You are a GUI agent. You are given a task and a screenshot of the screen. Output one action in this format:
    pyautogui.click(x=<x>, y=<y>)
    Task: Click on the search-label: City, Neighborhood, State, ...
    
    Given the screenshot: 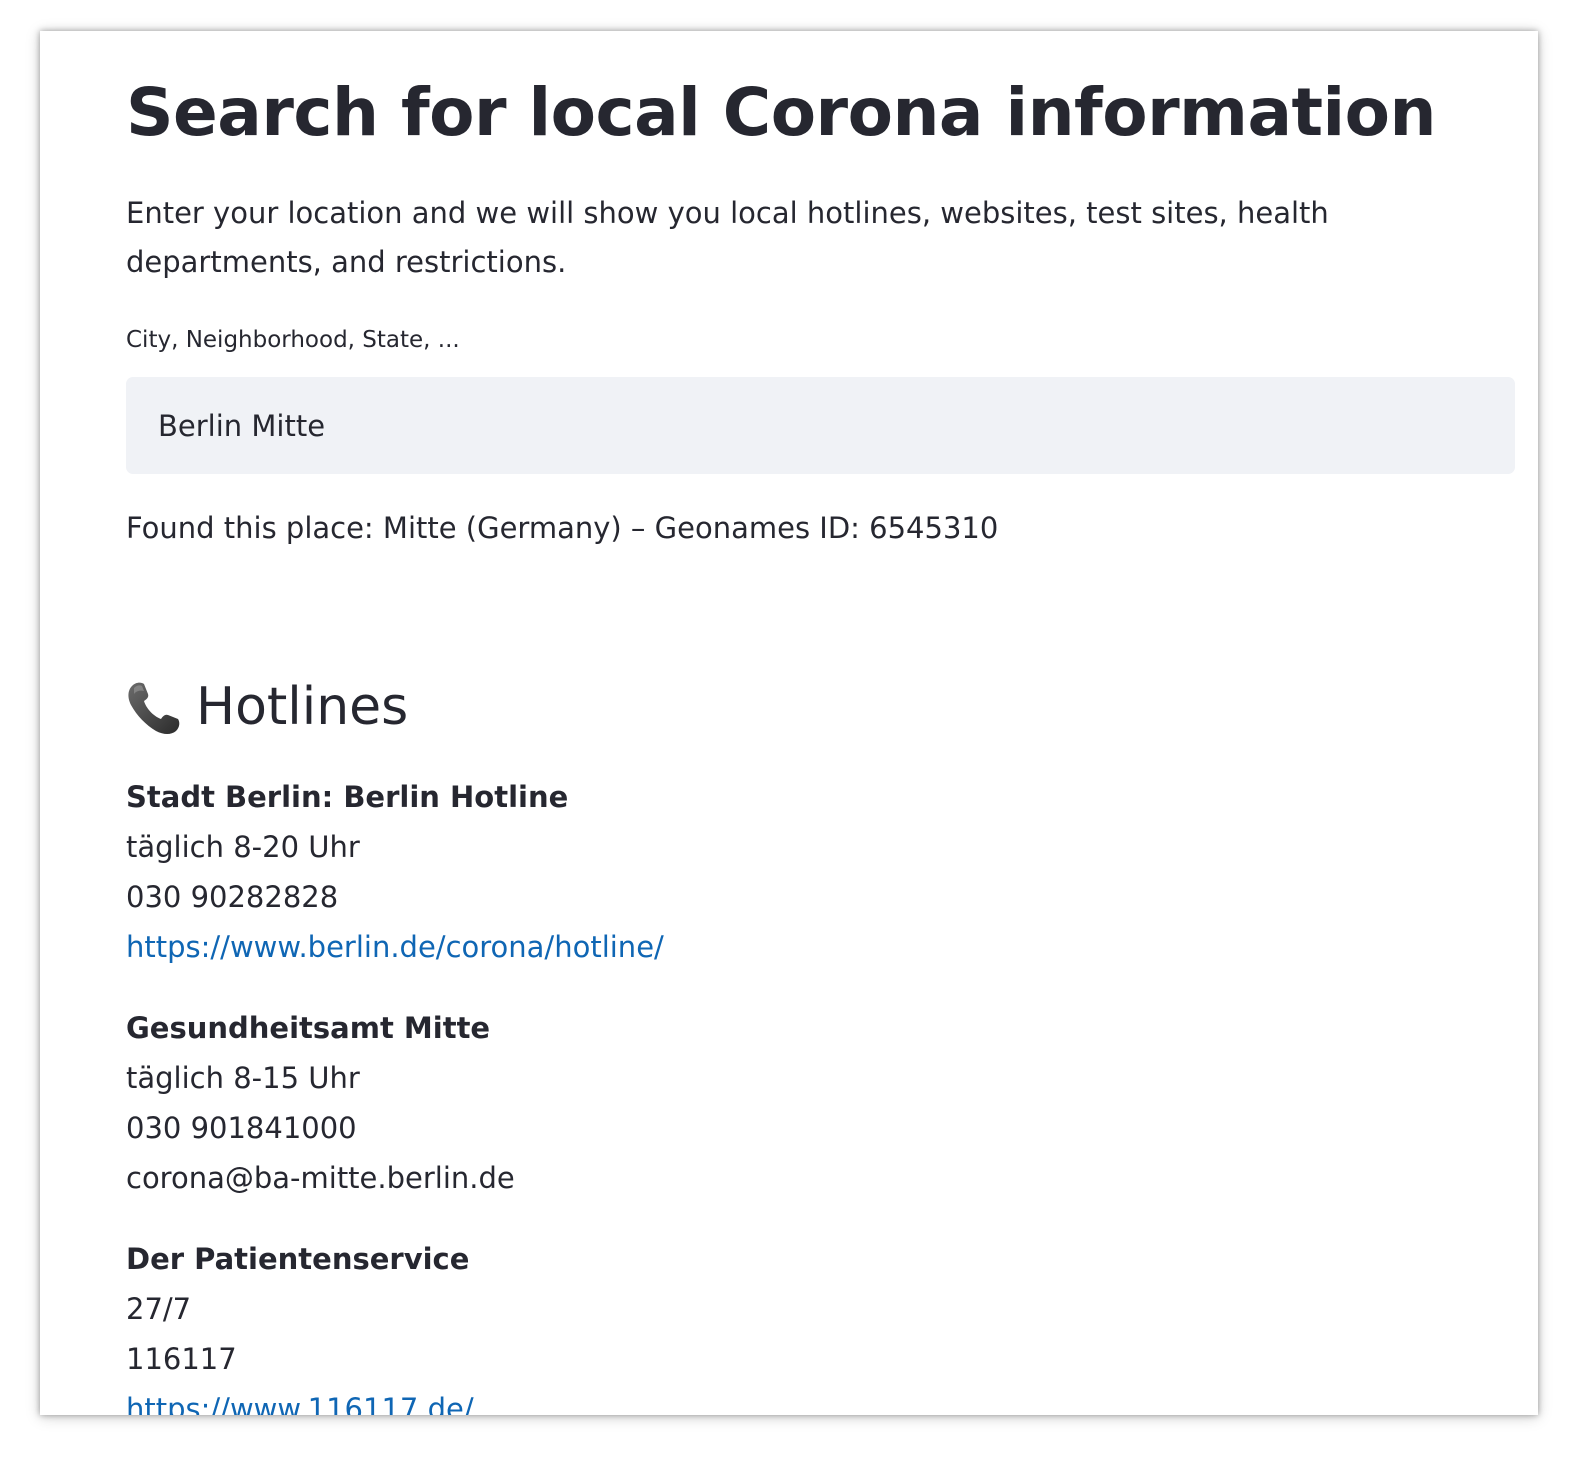 What is the action you would take?
    pyautogui.click(x=293, y=340)
    